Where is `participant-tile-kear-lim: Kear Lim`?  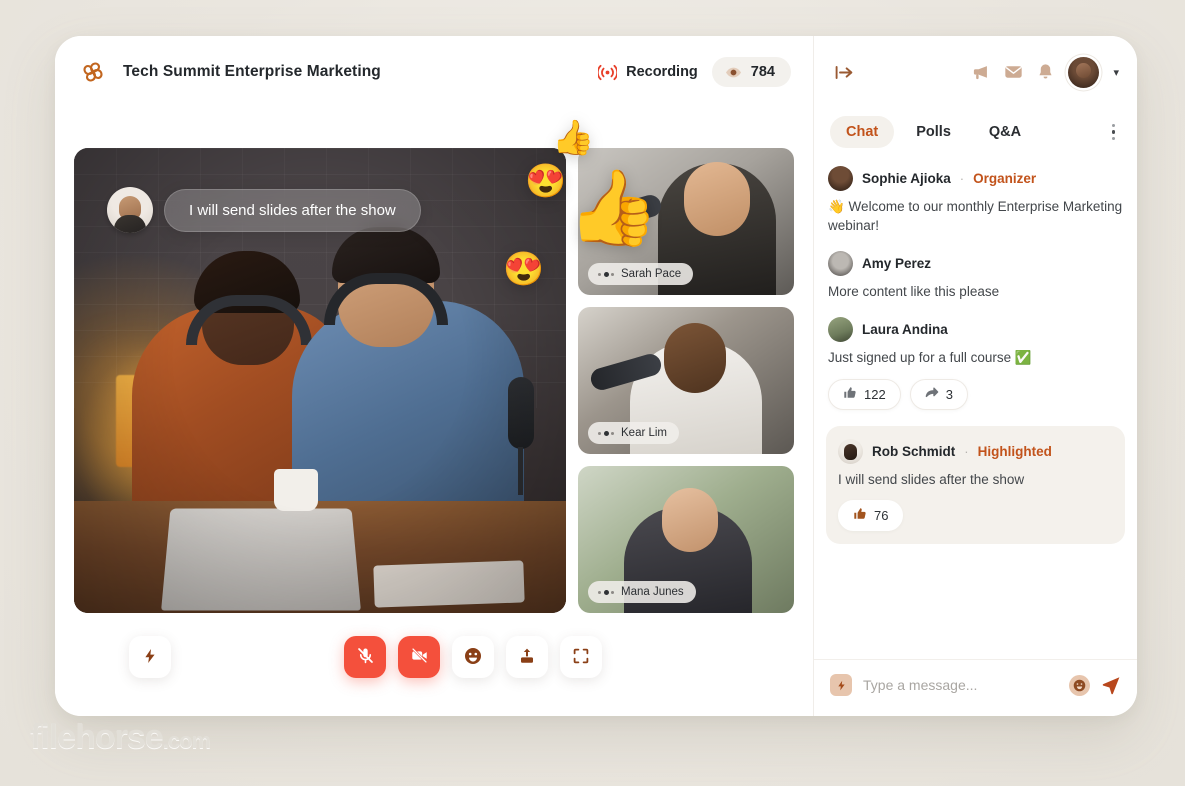
participant-tile-kear-lim: Kear Lim is located at coordinates (686, 380).